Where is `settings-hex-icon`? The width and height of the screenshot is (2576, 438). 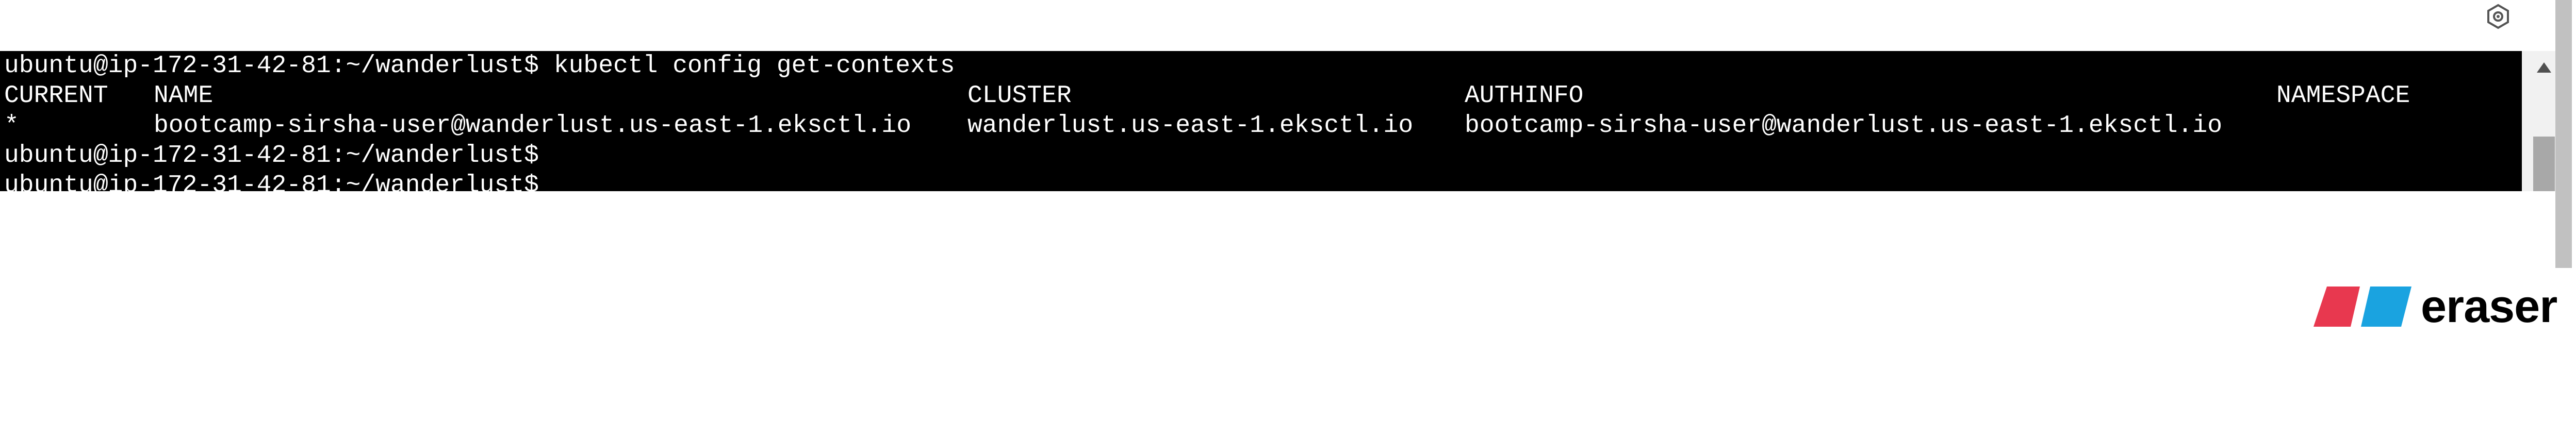
settings-hex-icon is located at coordinates (2499, 16).